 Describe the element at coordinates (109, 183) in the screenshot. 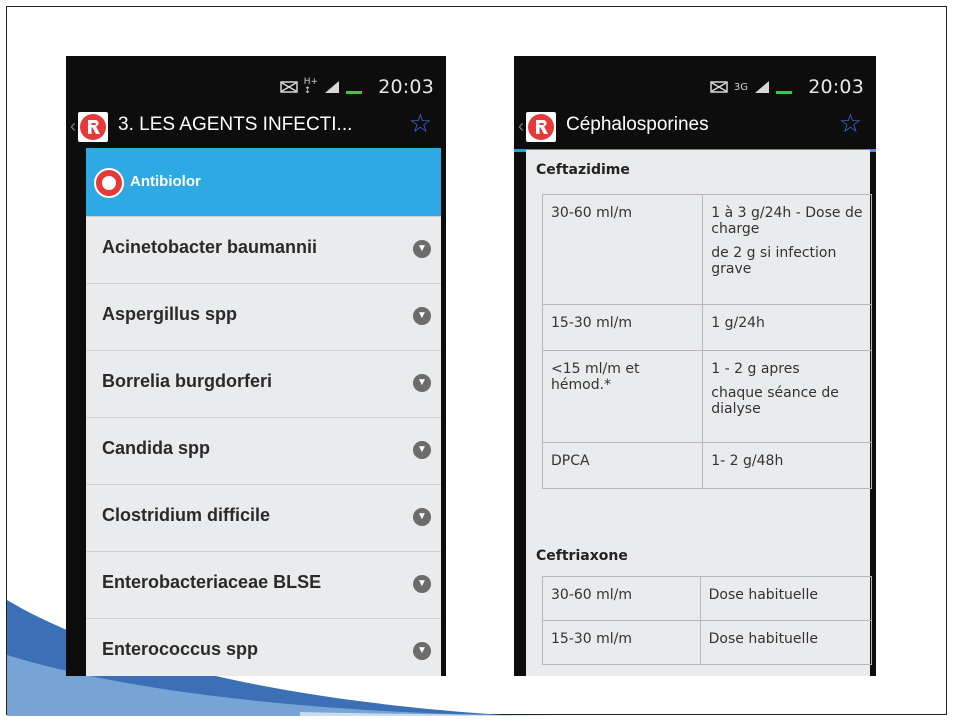

I see `antibiolor-logo-icon` at that location.